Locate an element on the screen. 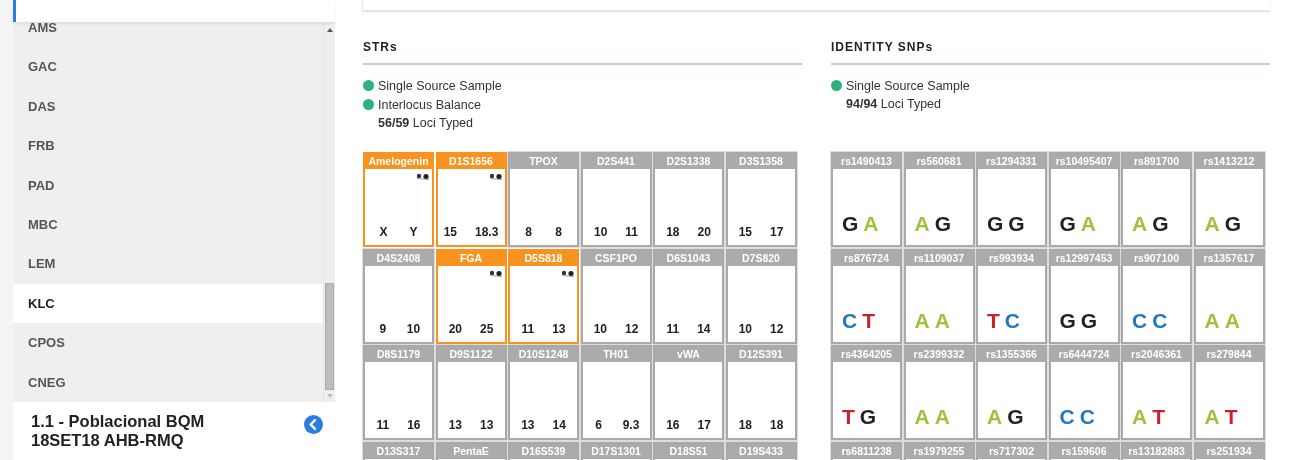 Image resolution: width=1299 pixels, height=460 pixels. sidebar-item: FRB is located at coordinates (168, 146).